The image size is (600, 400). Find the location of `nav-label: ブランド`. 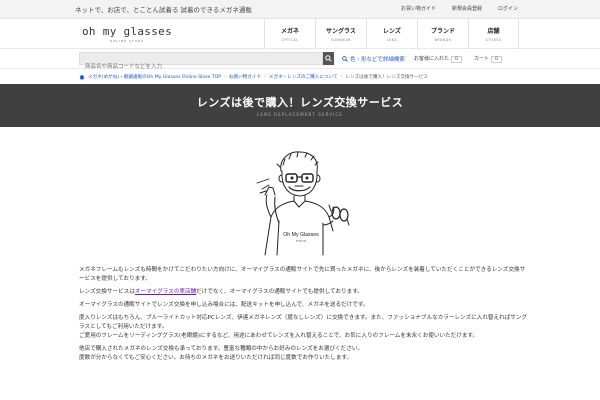

nav-label: ブランド is located at coordinates (442, 31).